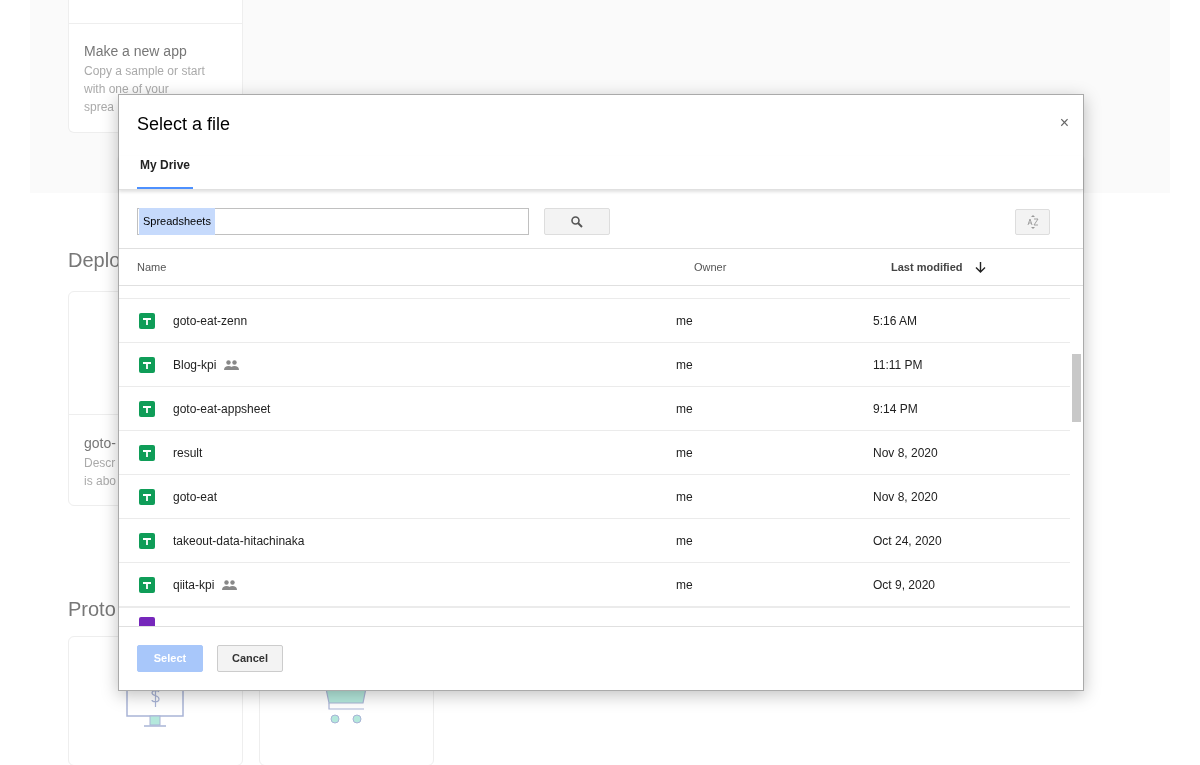  I want to click on file-row: goto-eat me Nov 8, 2020, so click(594, 497).